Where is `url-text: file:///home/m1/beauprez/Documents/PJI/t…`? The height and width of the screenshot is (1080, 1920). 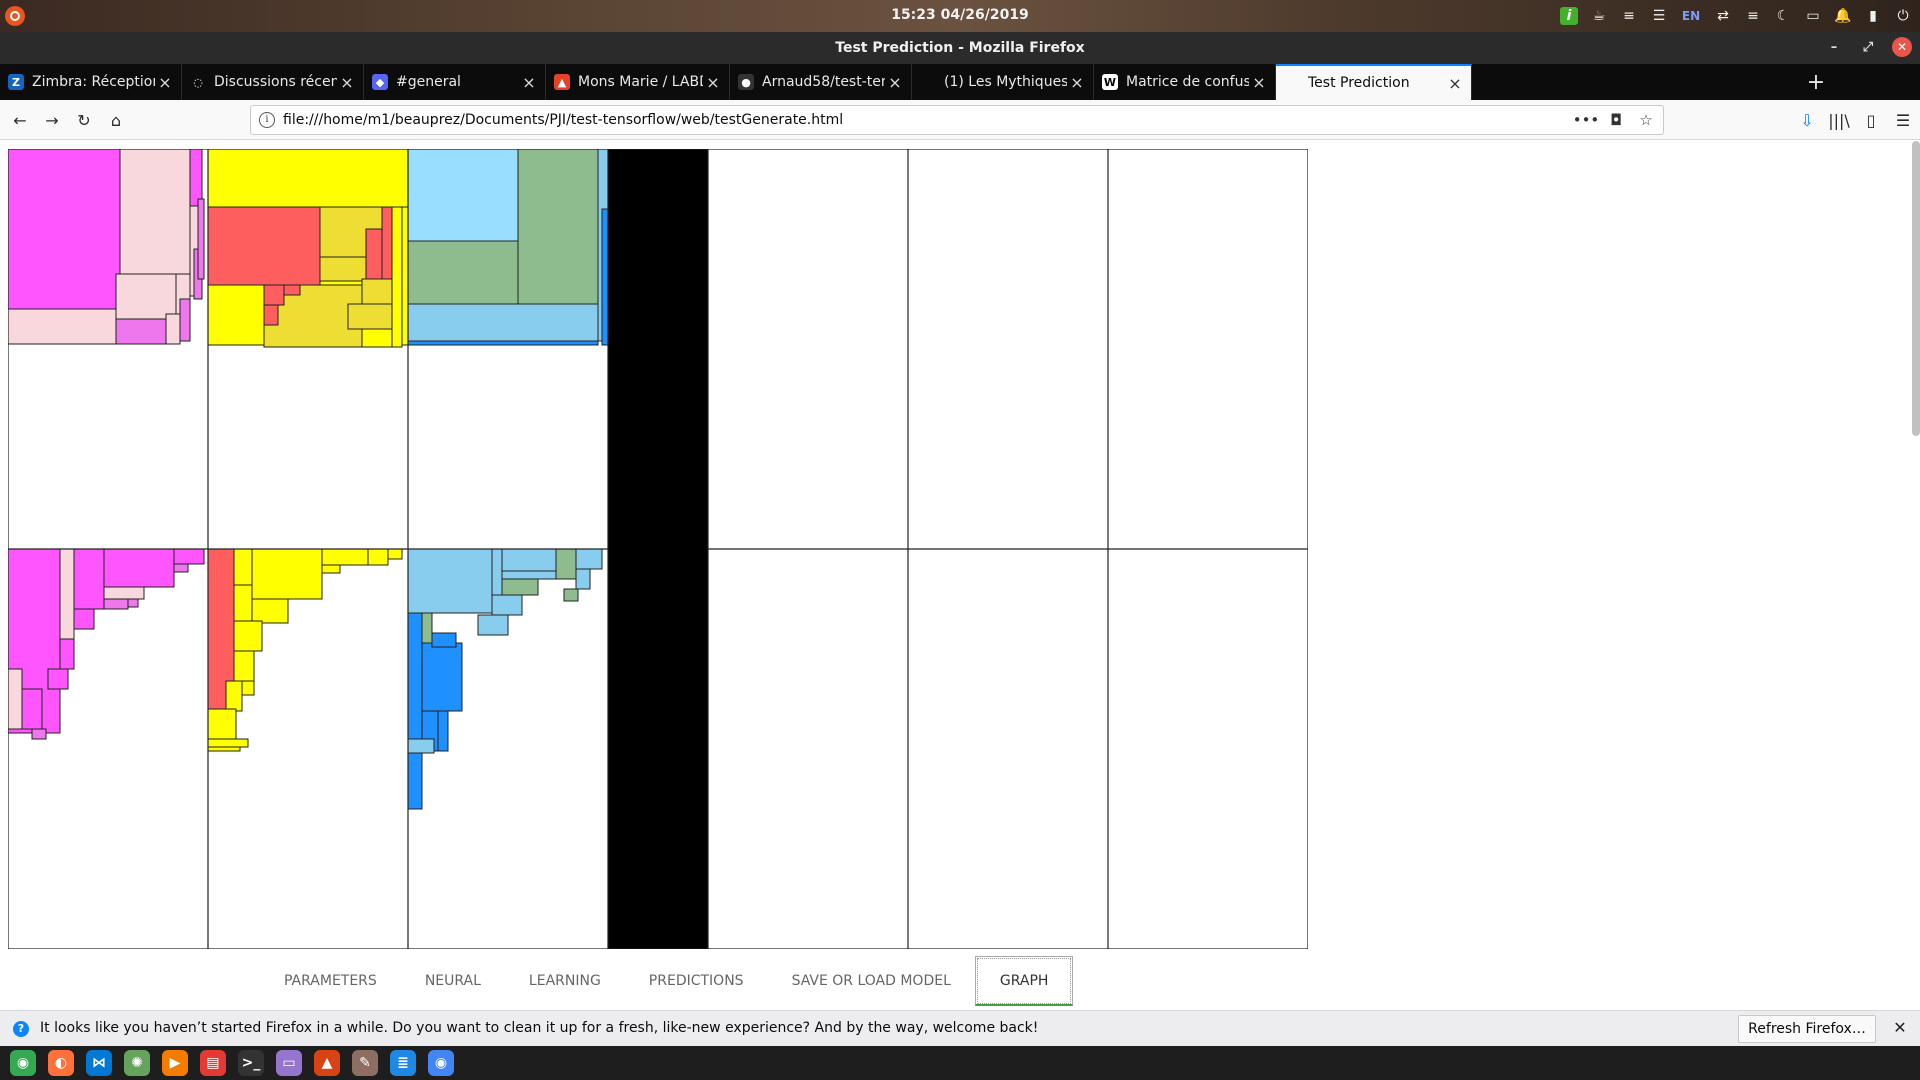
url-text: file:///home/m1/beauprez/Documents/PJI/t… is located at coordinates (563, 120).